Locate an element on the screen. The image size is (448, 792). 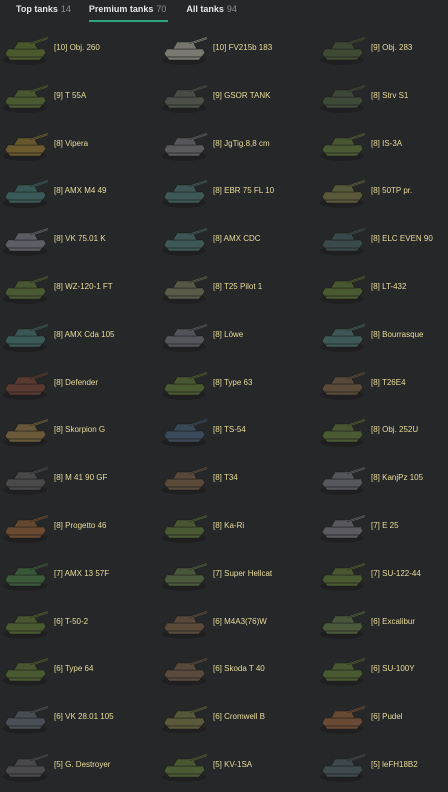
tank-name: [8] VK 75.01 K is located at coordinates (80, 239).